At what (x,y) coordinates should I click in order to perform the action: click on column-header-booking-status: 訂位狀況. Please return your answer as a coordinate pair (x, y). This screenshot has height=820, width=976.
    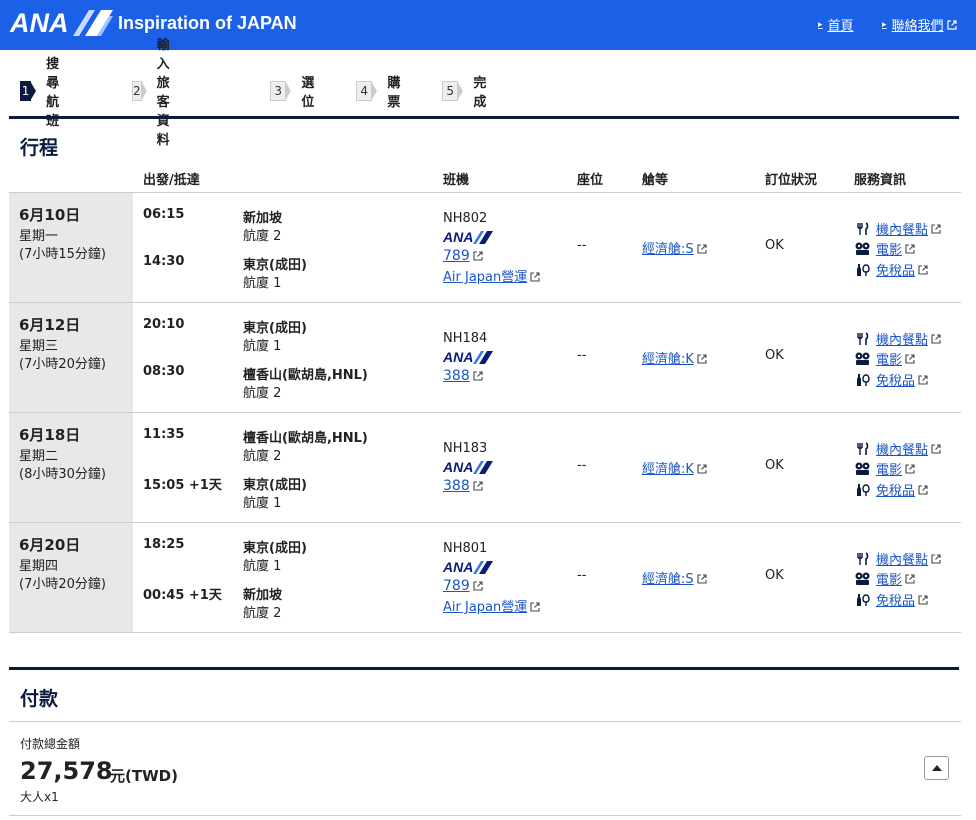
    Looking at the image, I should click on (791, 180).